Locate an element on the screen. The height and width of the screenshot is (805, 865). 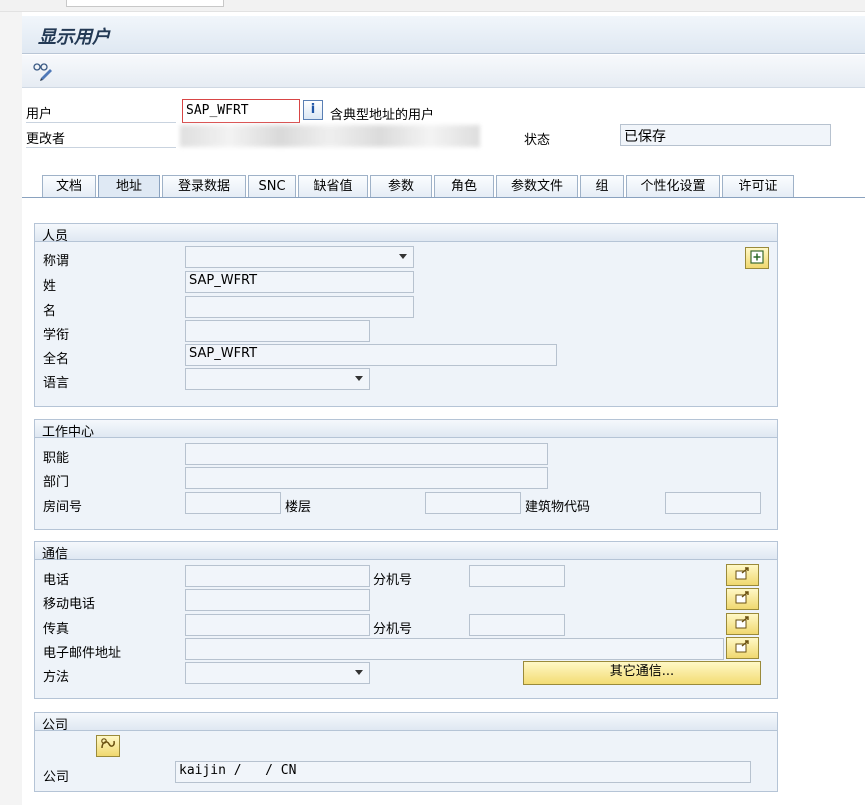
mobile-field is located at coordinates (277, 600).